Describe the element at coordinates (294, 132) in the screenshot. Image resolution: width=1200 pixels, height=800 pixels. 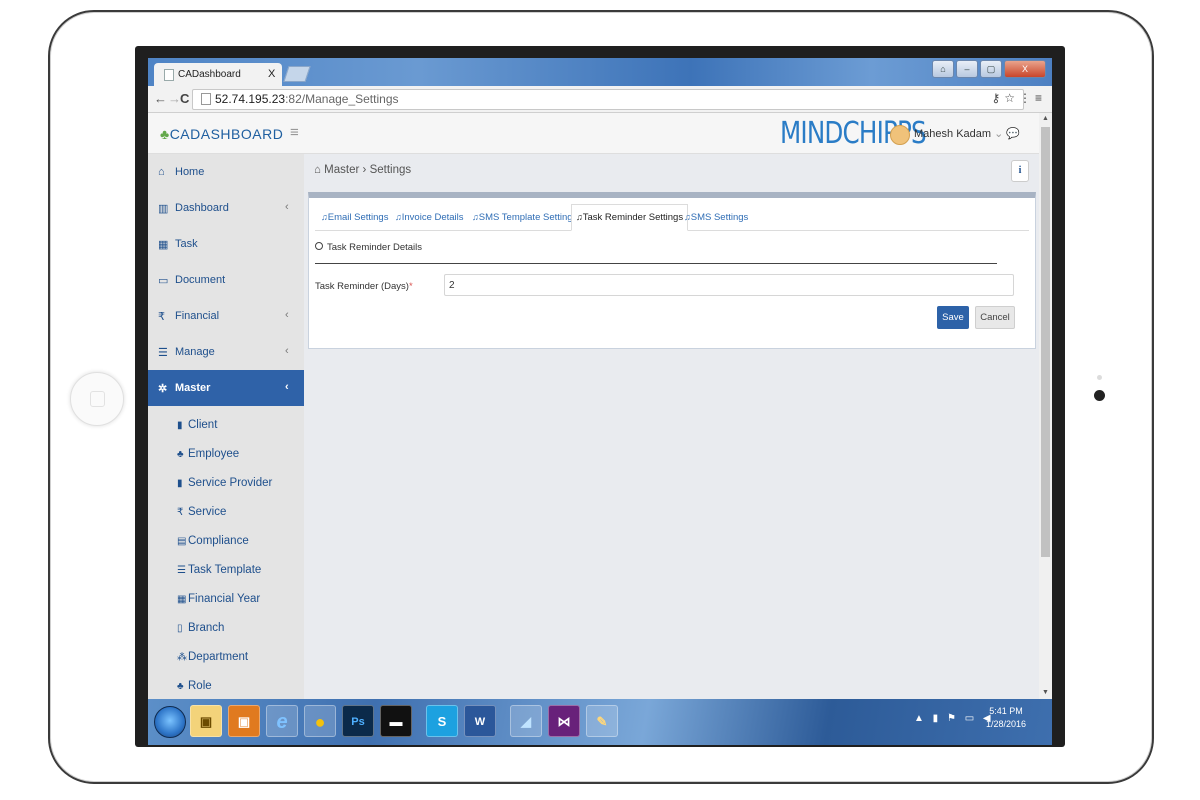
I see `menu-toggle-icon: ≡` at that location.